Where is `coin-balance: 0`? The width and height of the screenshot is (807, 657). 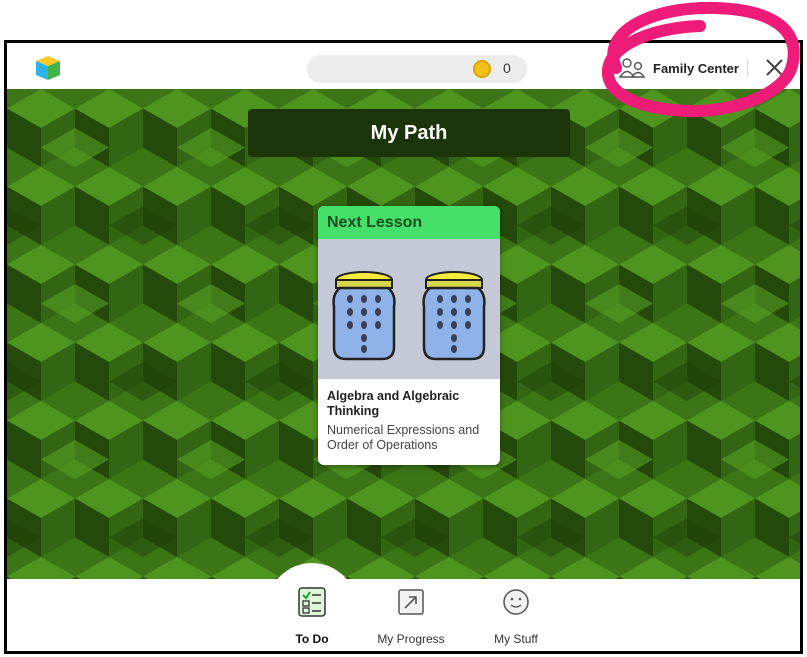
coin-balance: 0 is located at coordinates (417, 69).